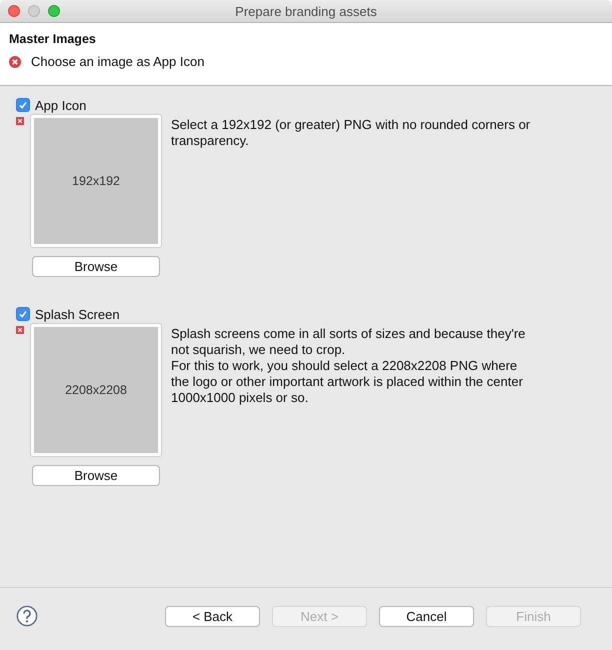 This screenshot has height=650, width=612. Describe the element at coordinates (15, 62) in the screenshot. I see `error-icon` at that location.